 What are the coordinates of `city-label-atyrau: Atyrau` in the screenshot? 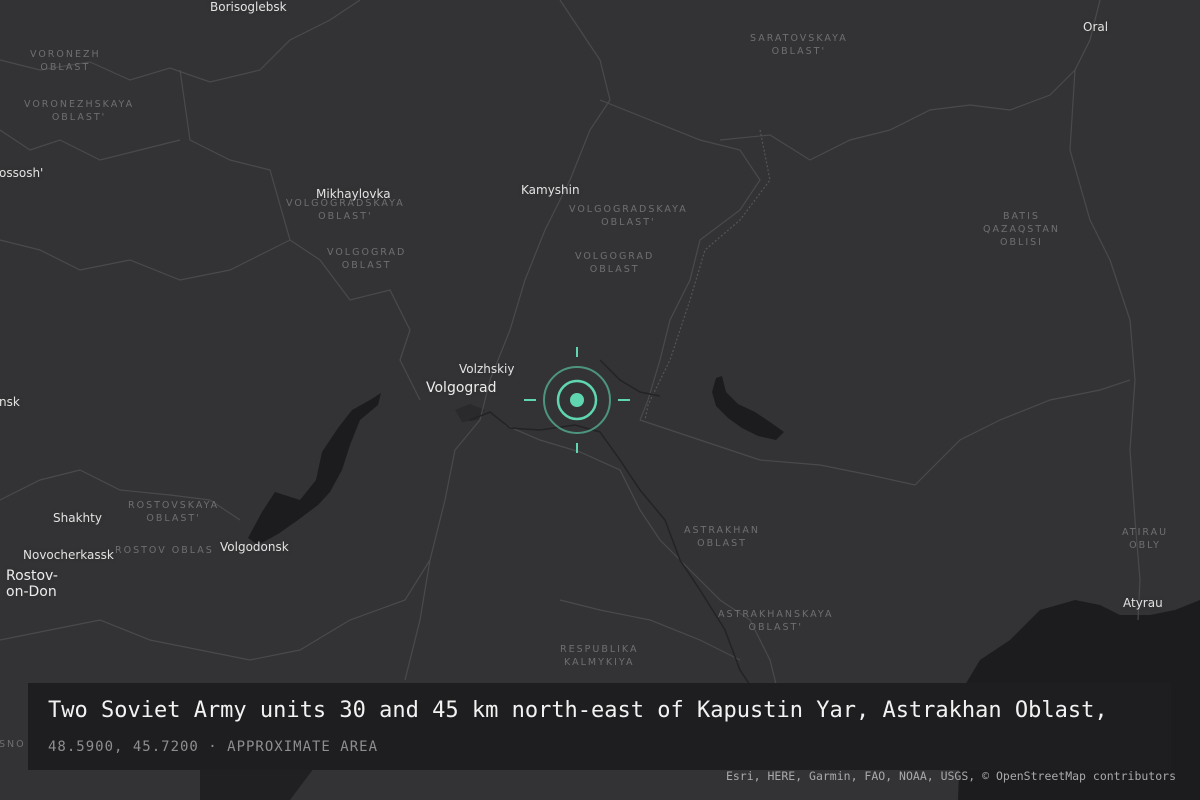 It's located at (1143, 603).